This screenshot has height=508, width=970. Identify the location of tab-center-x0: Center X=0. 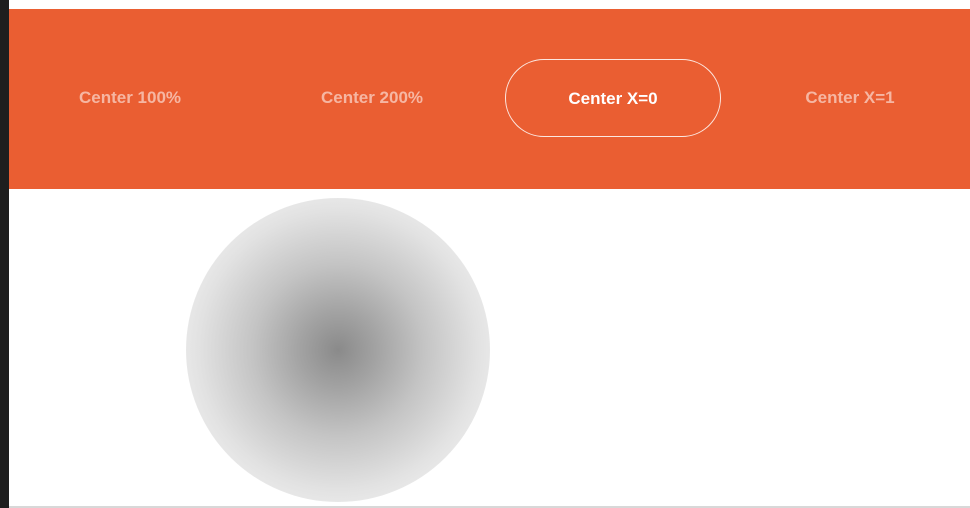
(613, 98).